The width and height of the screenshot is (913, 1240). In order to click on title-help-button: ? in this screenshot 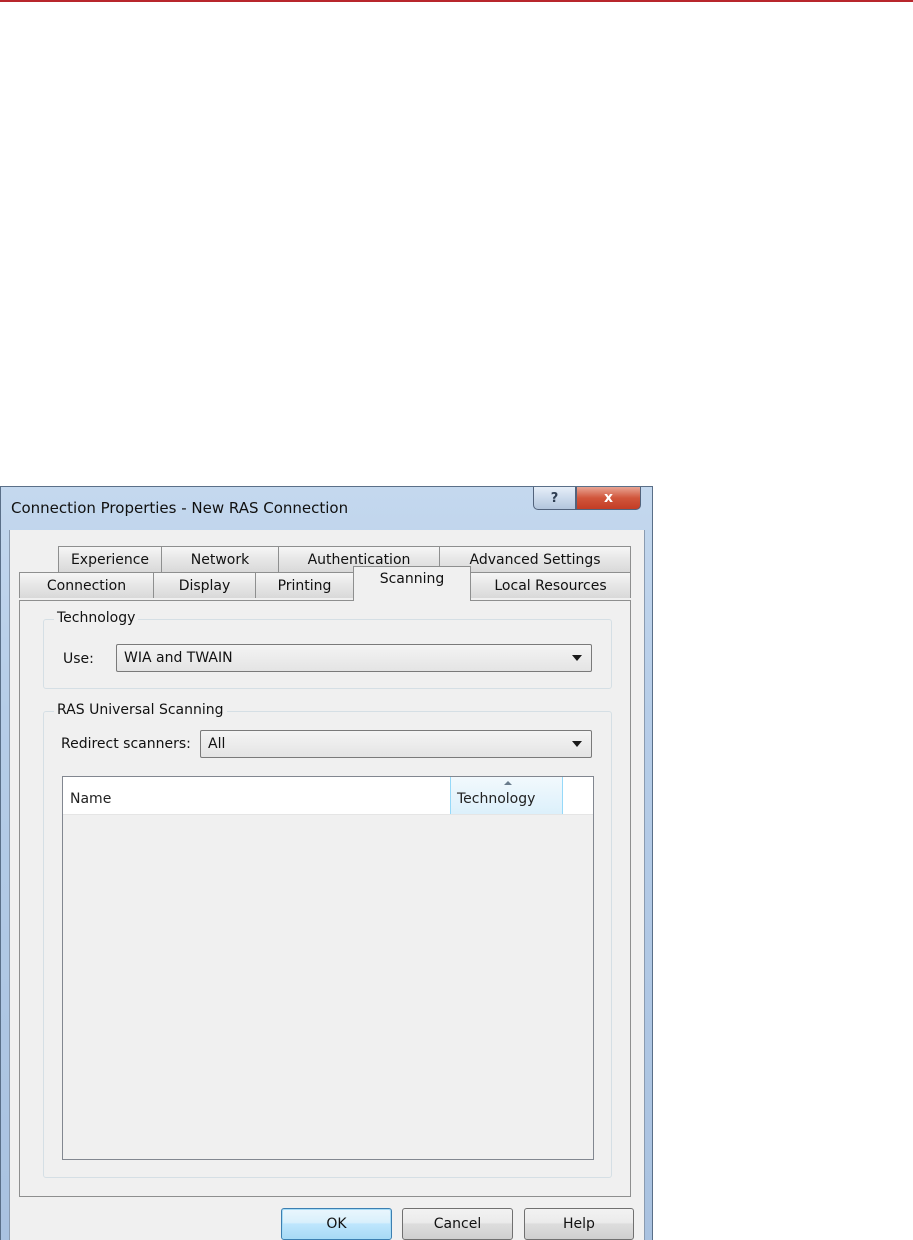, I will do `click(554, 498)`.